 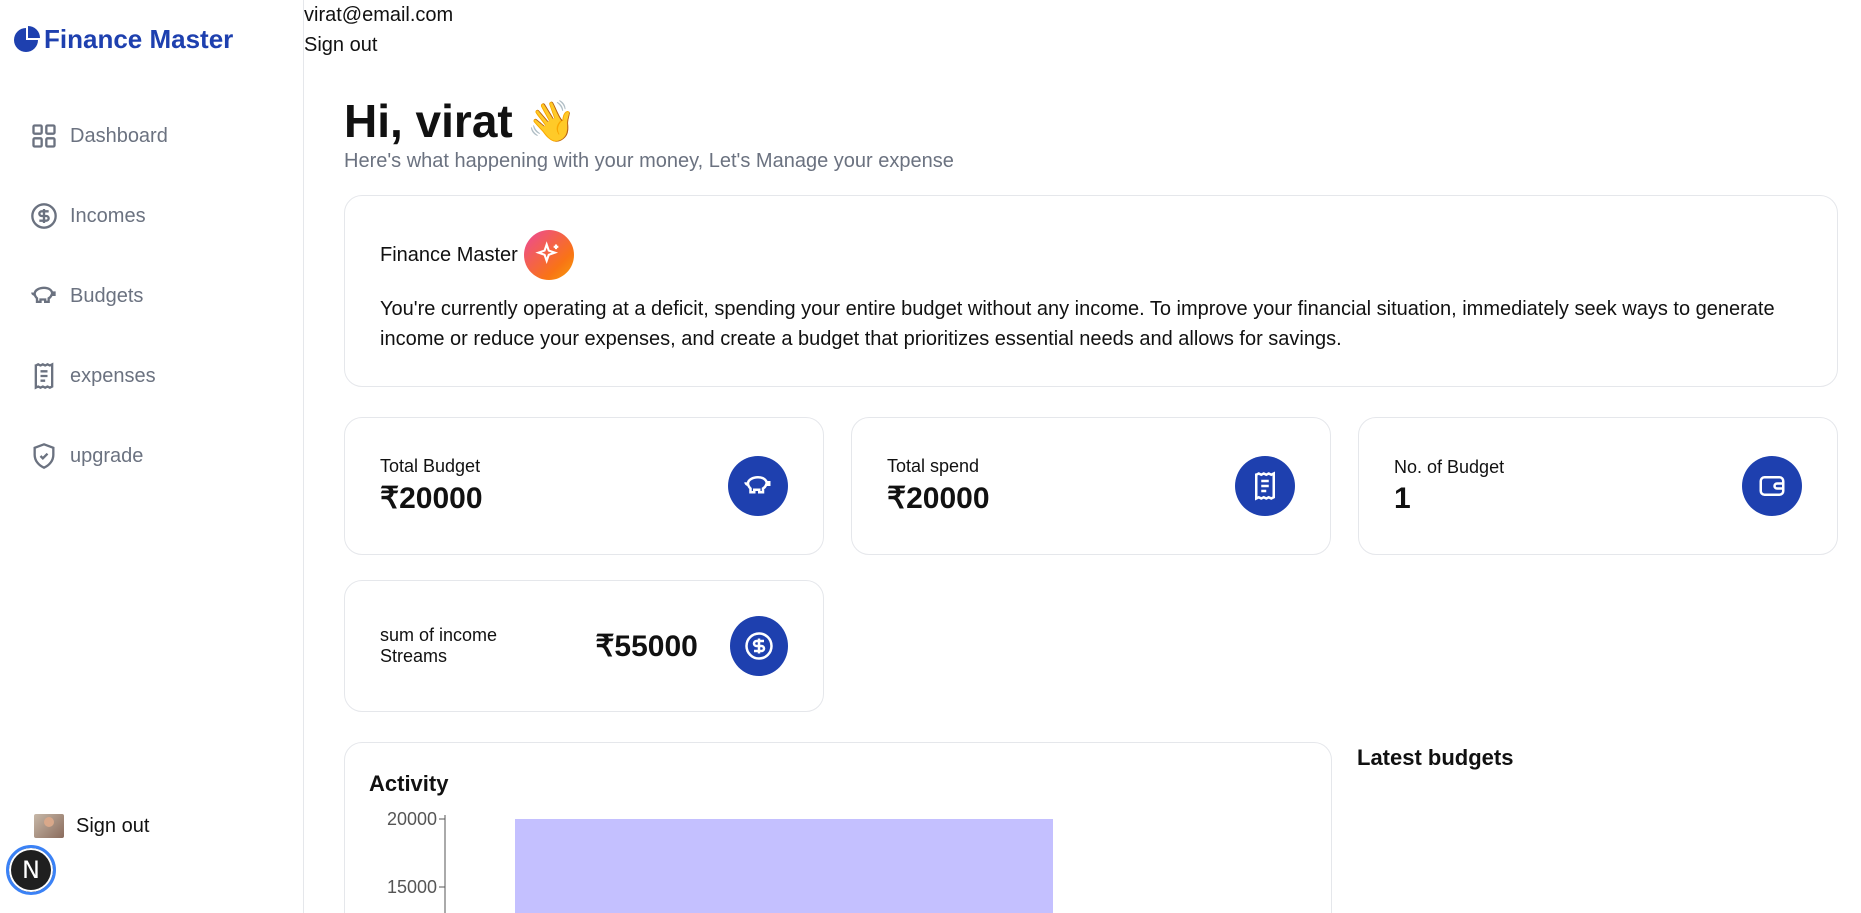 What do you see at coordinates (27, 38) in the screenshot?
I see `pie-chart-icon` at bounding box center [27, 38].